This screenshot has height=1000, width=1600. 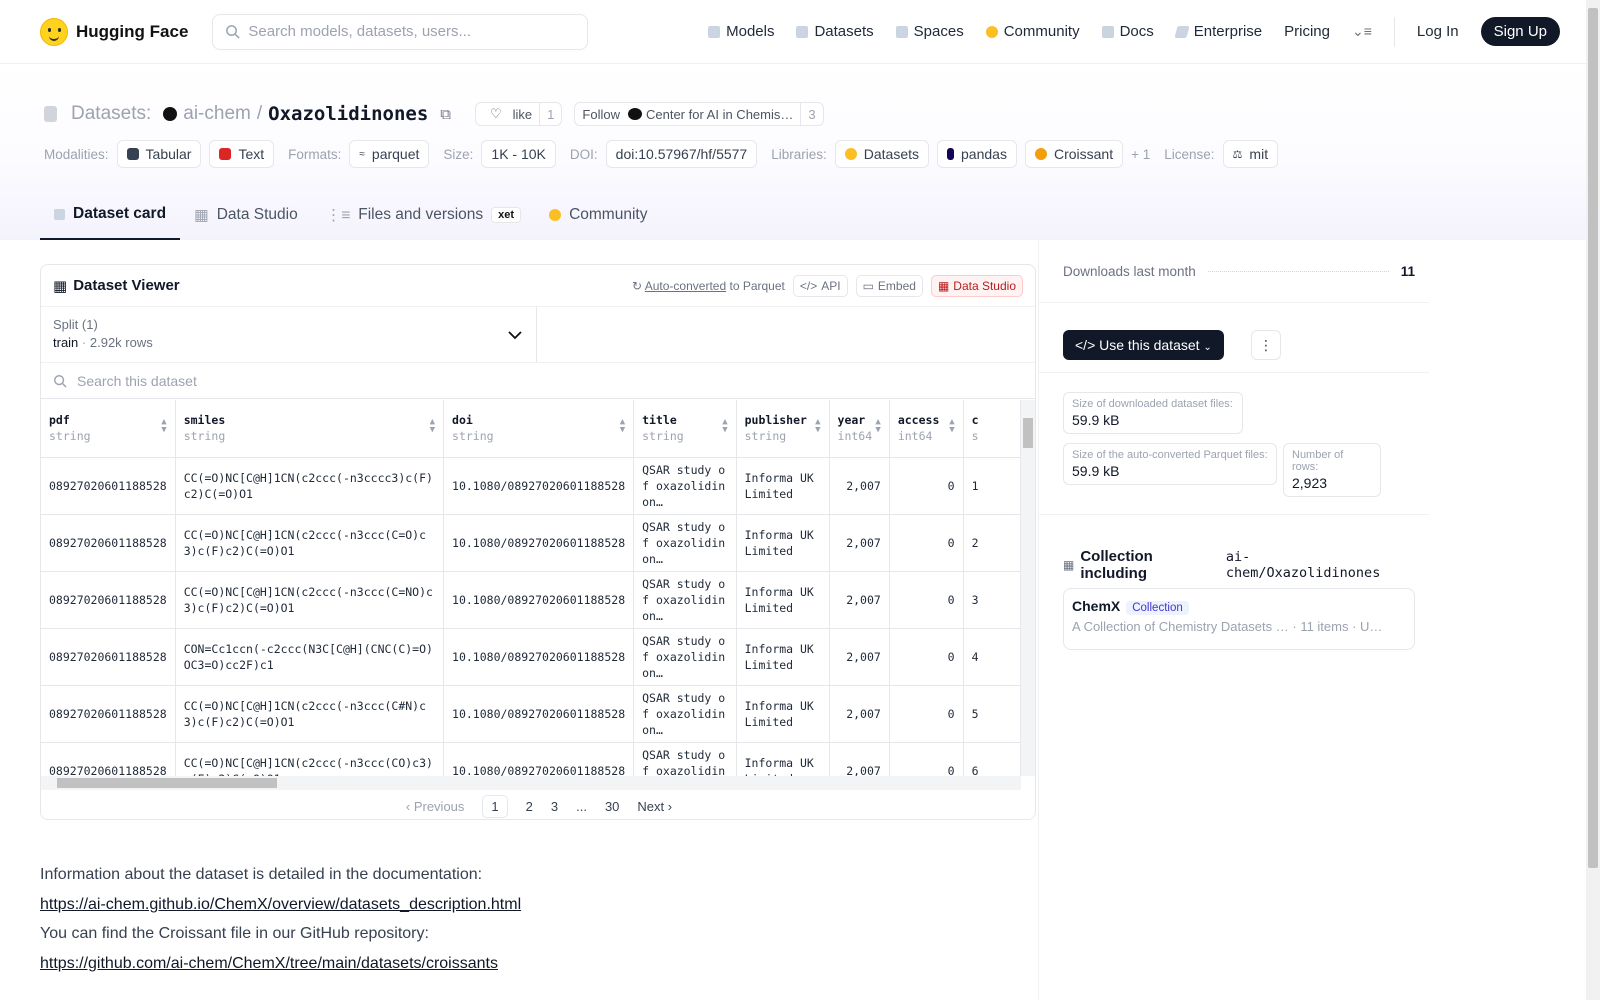 What do you see at coordinates (242, 154) in the screenshot?
I see `modality-text-tag: Text` at bounding box center [242, 154].